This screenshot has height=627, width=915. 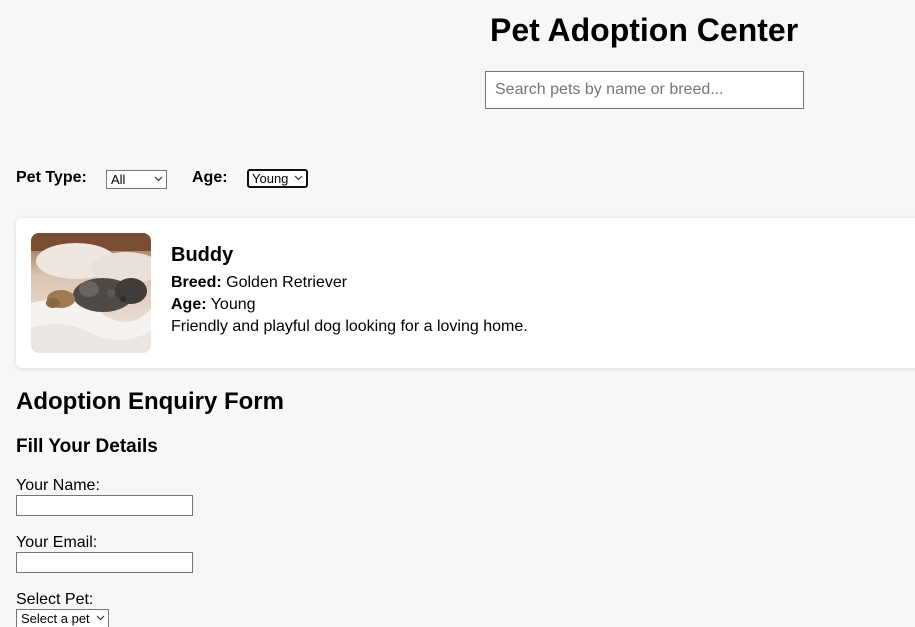 I want to click on email-label: Your Email:, so click(x=57, y=542).